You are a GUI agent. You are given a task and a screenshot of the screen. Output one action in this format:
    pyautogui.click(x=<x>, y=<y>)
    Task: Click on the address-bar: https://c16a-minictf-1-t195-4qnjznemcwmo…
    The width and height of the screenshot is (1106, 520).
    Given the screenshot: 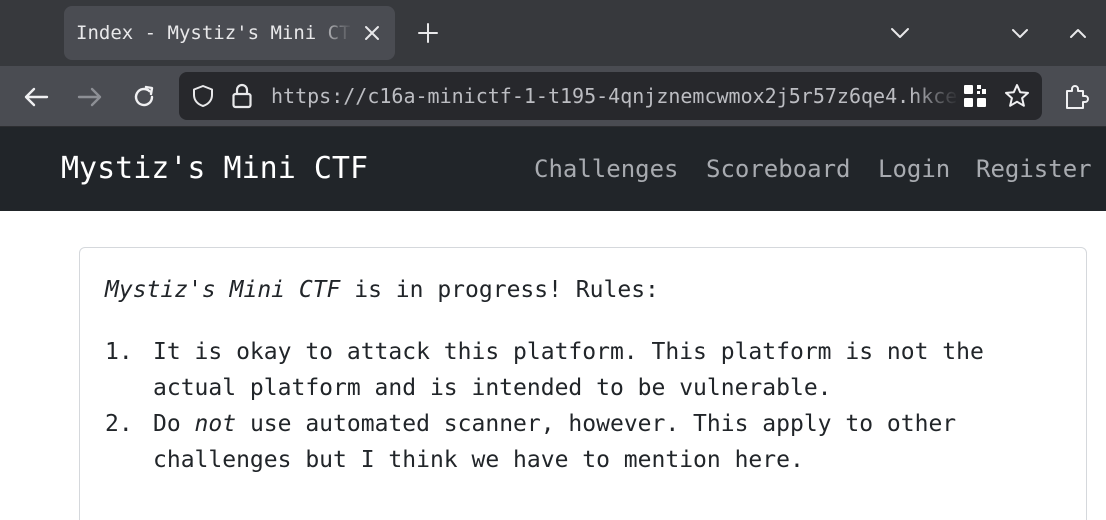 What is the action you would take?
    pyautogui.click(x=610, y=96)
    